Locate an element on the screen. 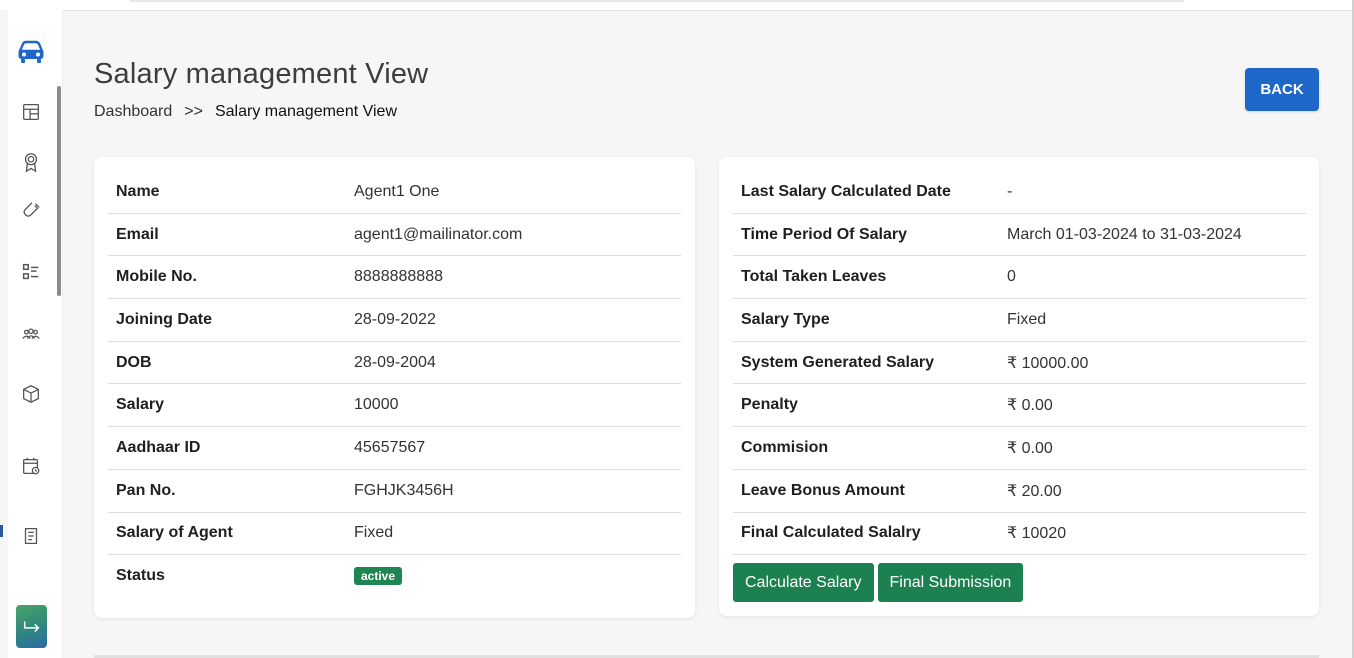 This screenshot has height=658, width=1354. table-row: Status active is located at coordinates (394, 576).